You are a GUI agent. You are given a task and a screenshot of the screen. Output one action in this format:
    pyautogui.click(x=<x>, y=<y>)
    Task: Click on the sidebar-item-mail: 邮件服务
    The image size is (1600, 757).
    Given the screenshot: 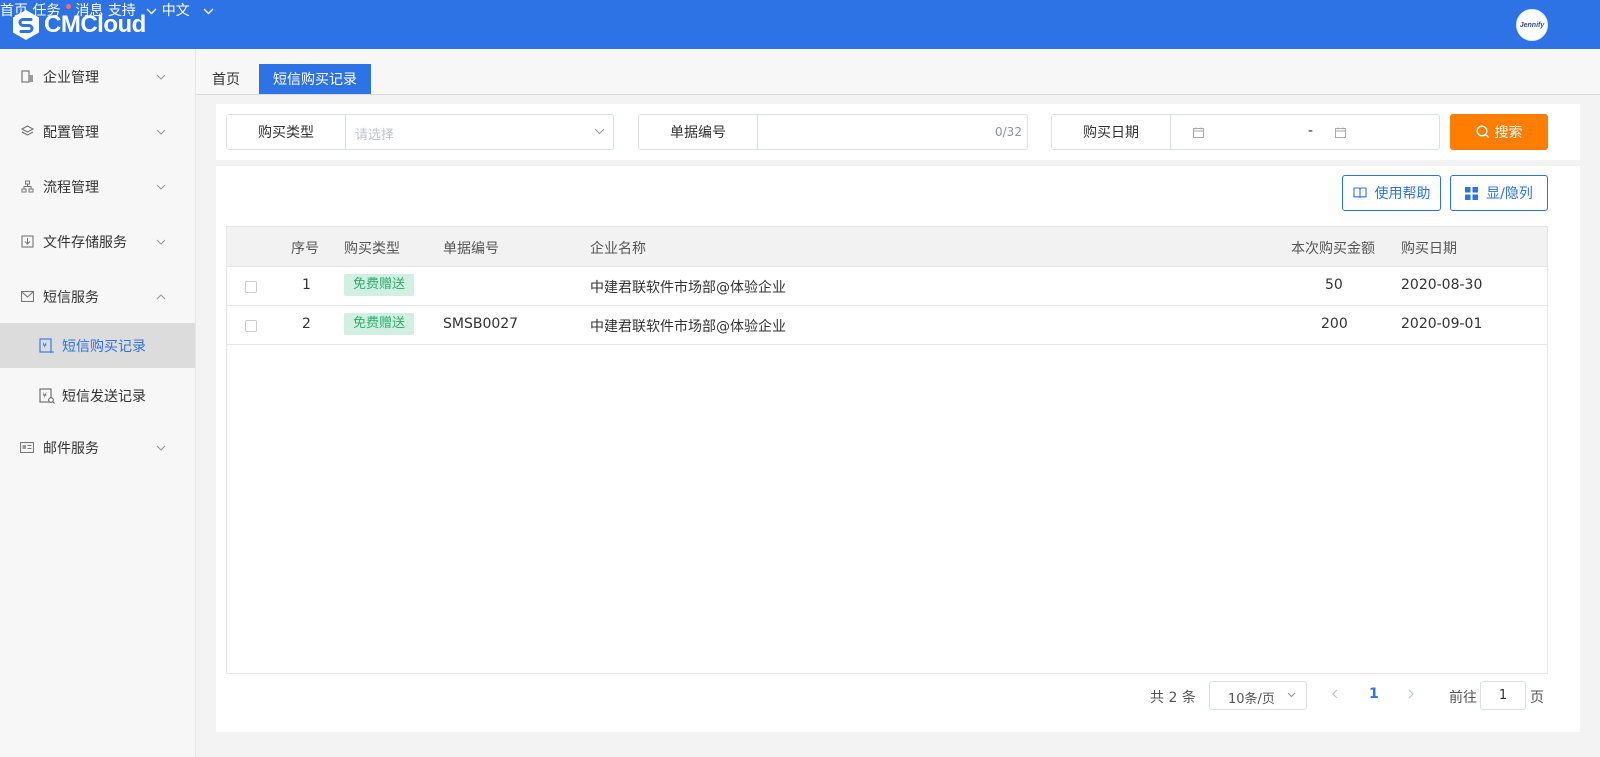 What is the action you would take?
    pyautogui.click(x=97, y=447)
    